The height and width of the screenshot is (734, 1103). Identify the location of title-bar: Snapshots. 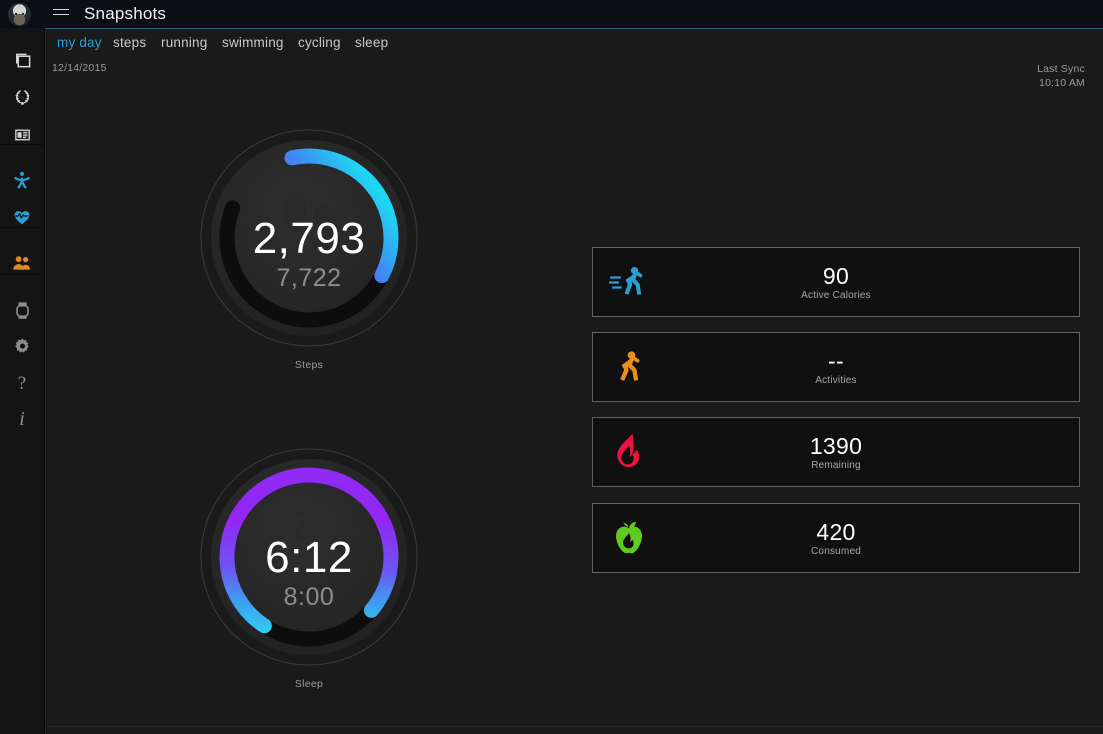
(551, 14).